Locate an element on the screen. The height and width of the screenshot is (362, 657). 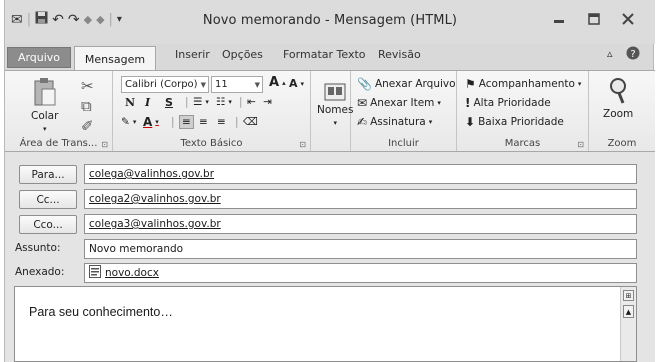
help-icon: ? is located at coordinates (633, 54).